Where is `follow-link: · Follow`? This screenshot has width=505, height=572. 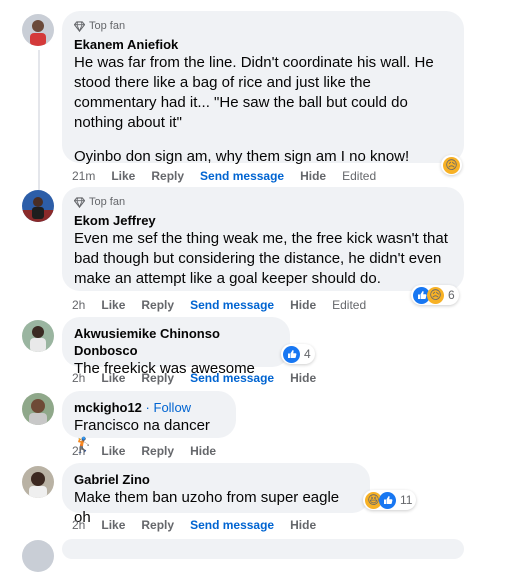 follow-link: · Follow is located at coordinates (169, 407).